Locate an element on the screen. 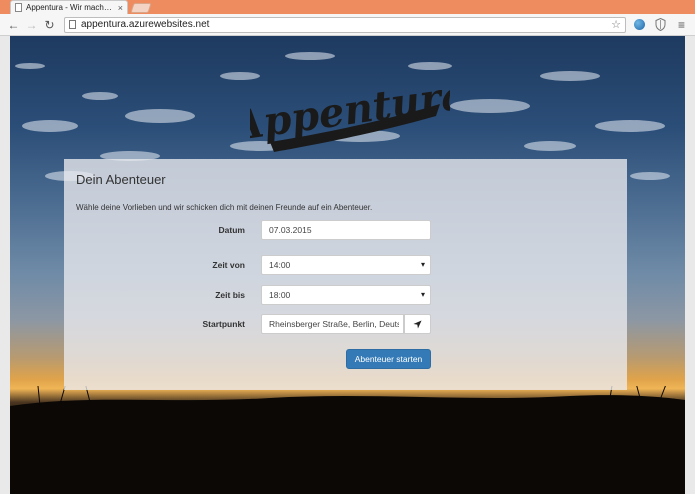 The height and width of the screenshot is (494, 695). svg-text: Appentura is located at coordinates (350, 111).